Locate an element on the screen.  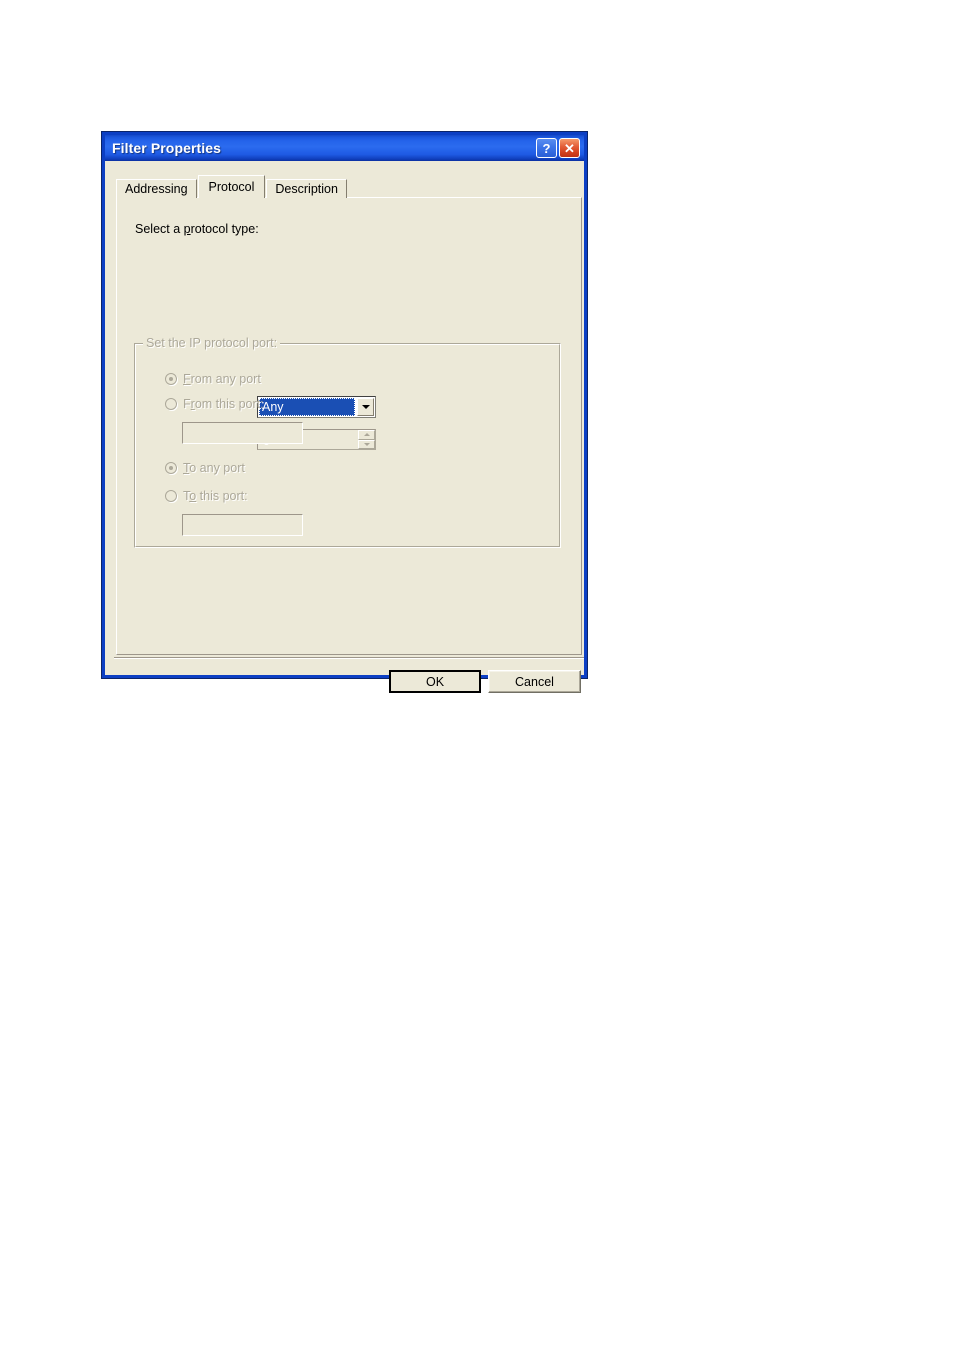
radio-to-any-port: To any port is located at coordinates (205, 468).